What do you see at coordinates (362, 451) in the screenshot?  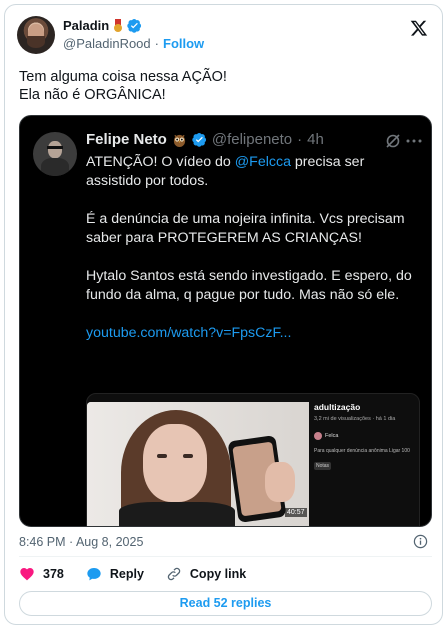 I see `video-description: Para qualquer denúncia anônima Ligar 100` at bounding box center [362, 451].